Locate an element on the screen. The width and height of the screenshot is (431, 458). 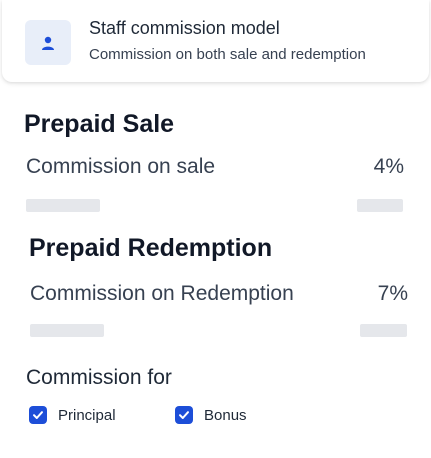
card-title: Staff commission model is located at coordinates (184, 28).